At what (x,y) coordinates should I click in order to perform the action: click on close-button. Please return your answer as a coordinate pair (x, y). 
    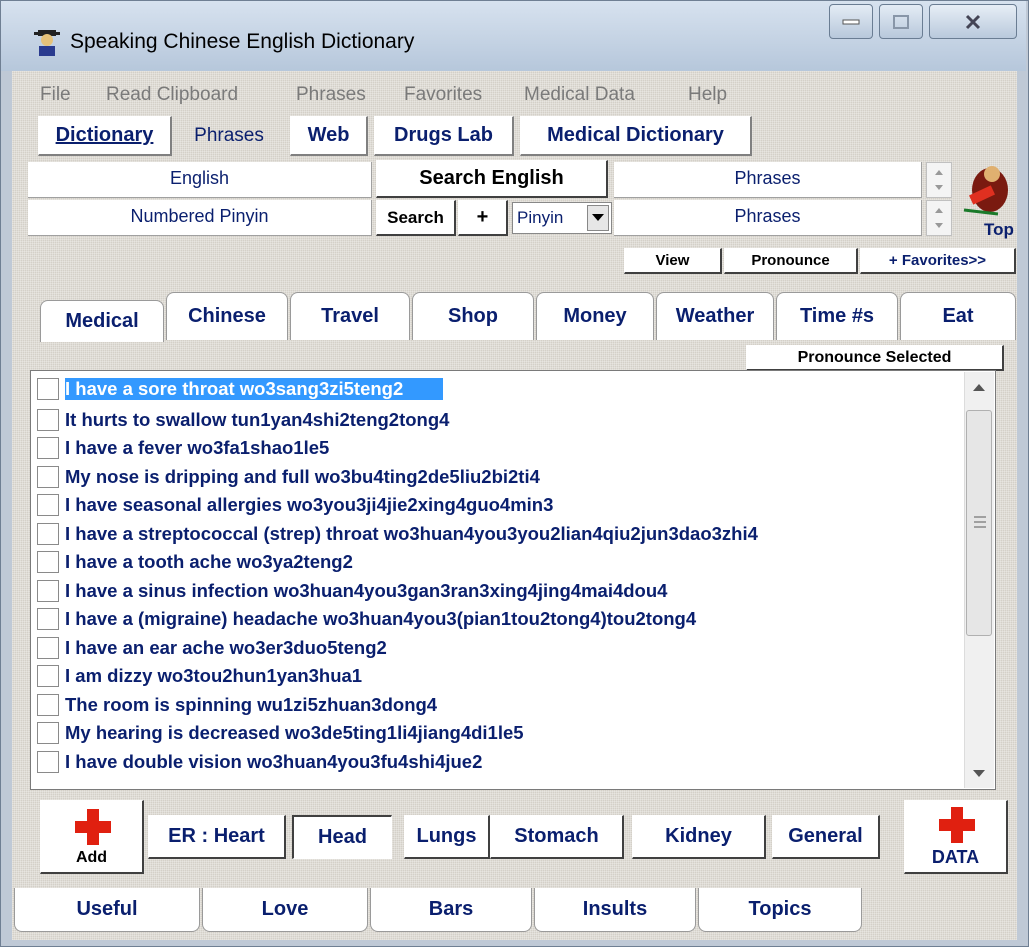
    Looking at the image, I should click on (973, 21).